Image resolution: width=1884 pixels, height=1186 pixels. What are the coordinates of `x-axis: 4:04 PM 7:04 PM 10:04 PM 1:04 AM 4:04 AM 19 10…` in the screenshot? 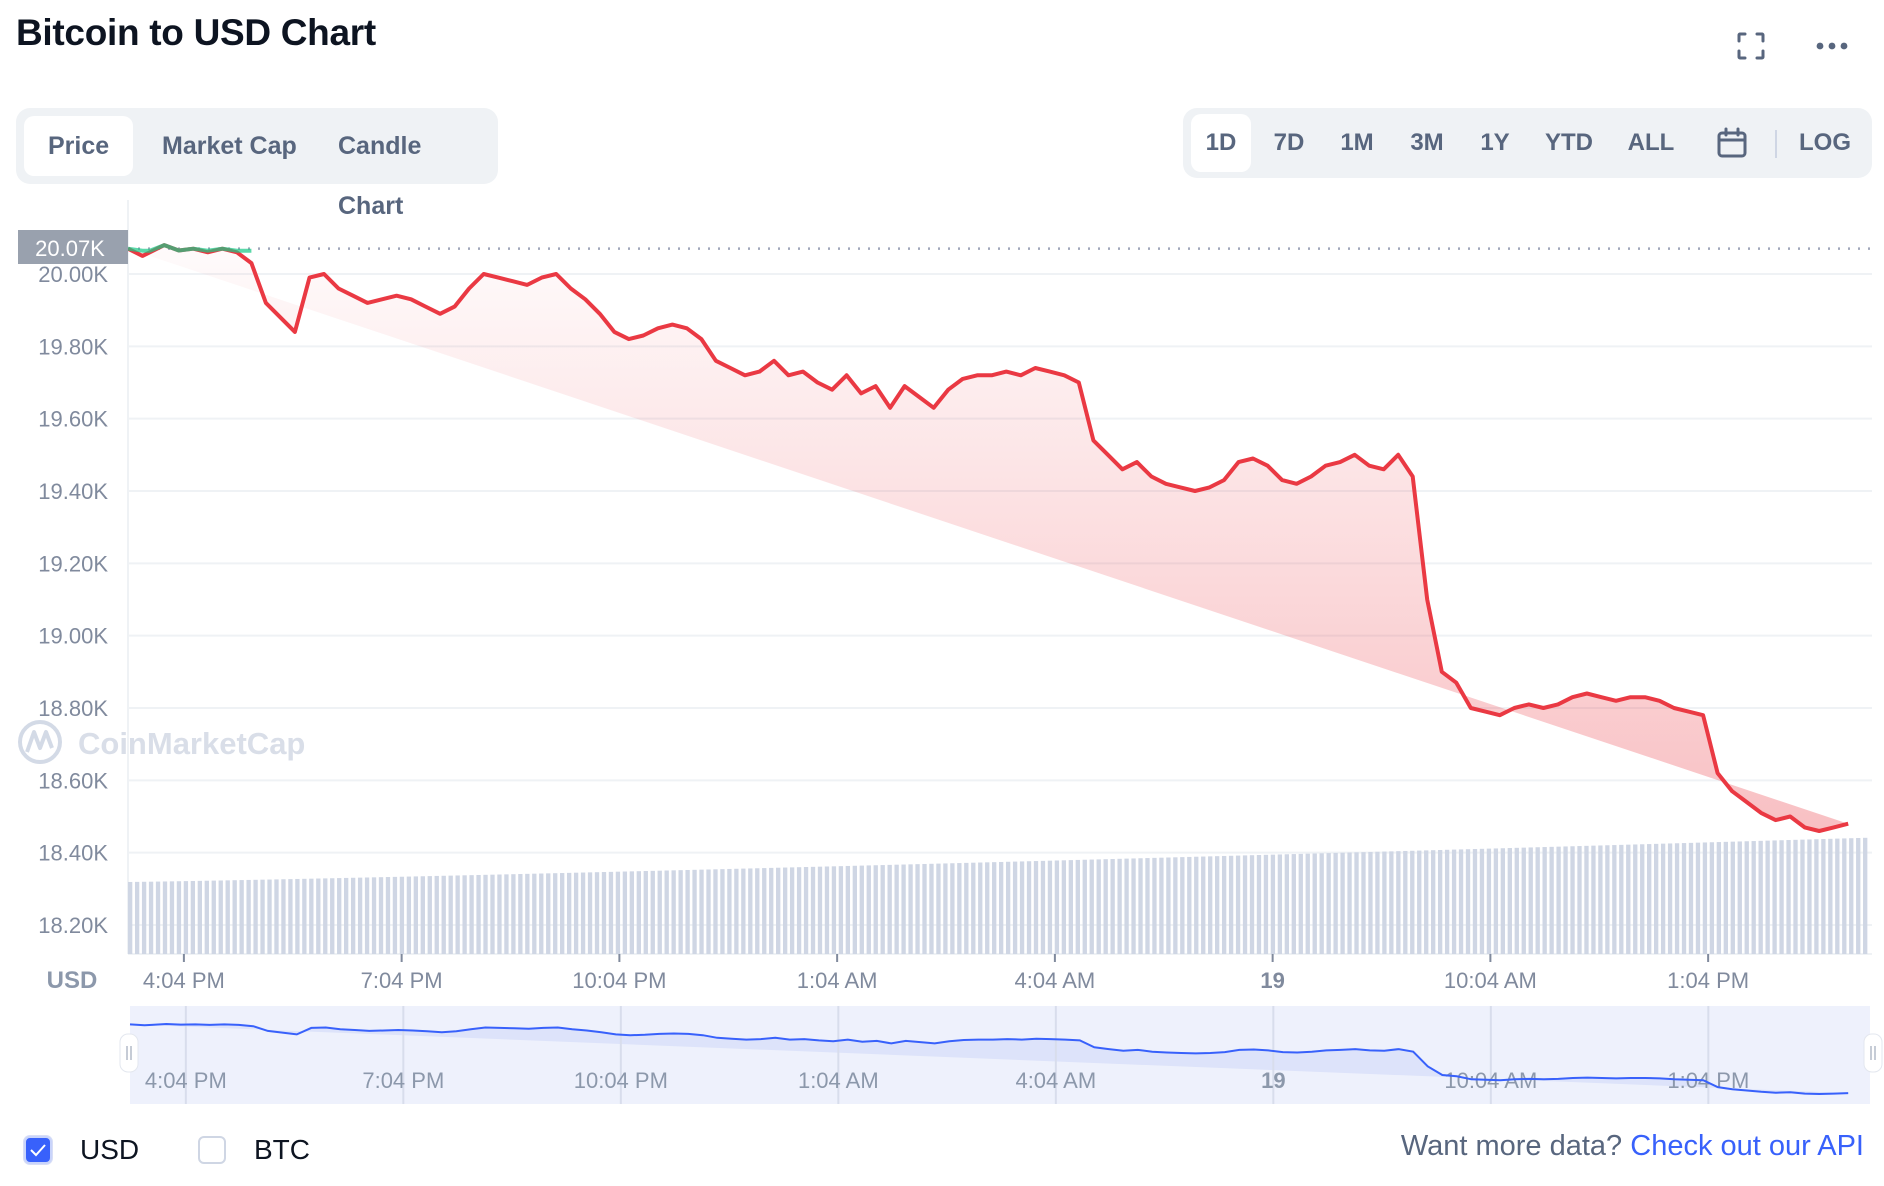 It's located at (946, 973).